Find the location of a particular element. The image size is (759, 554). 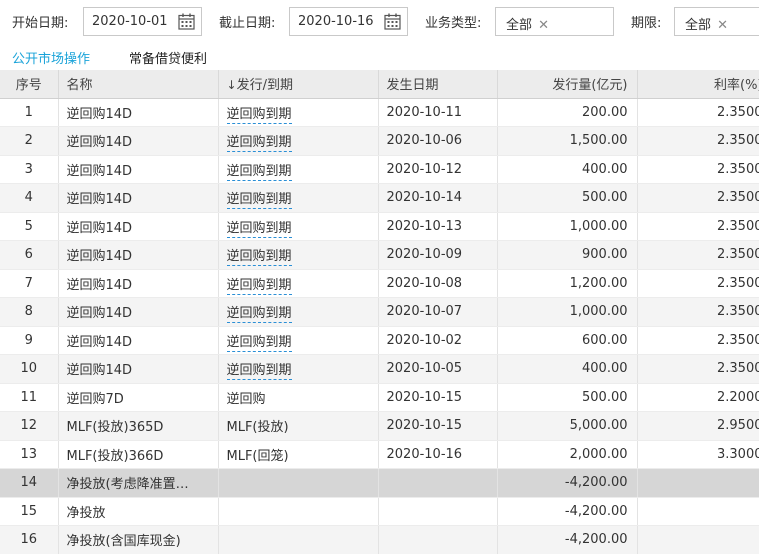

cell-date: 2020-10-15 is located at coordinates (438, 397).